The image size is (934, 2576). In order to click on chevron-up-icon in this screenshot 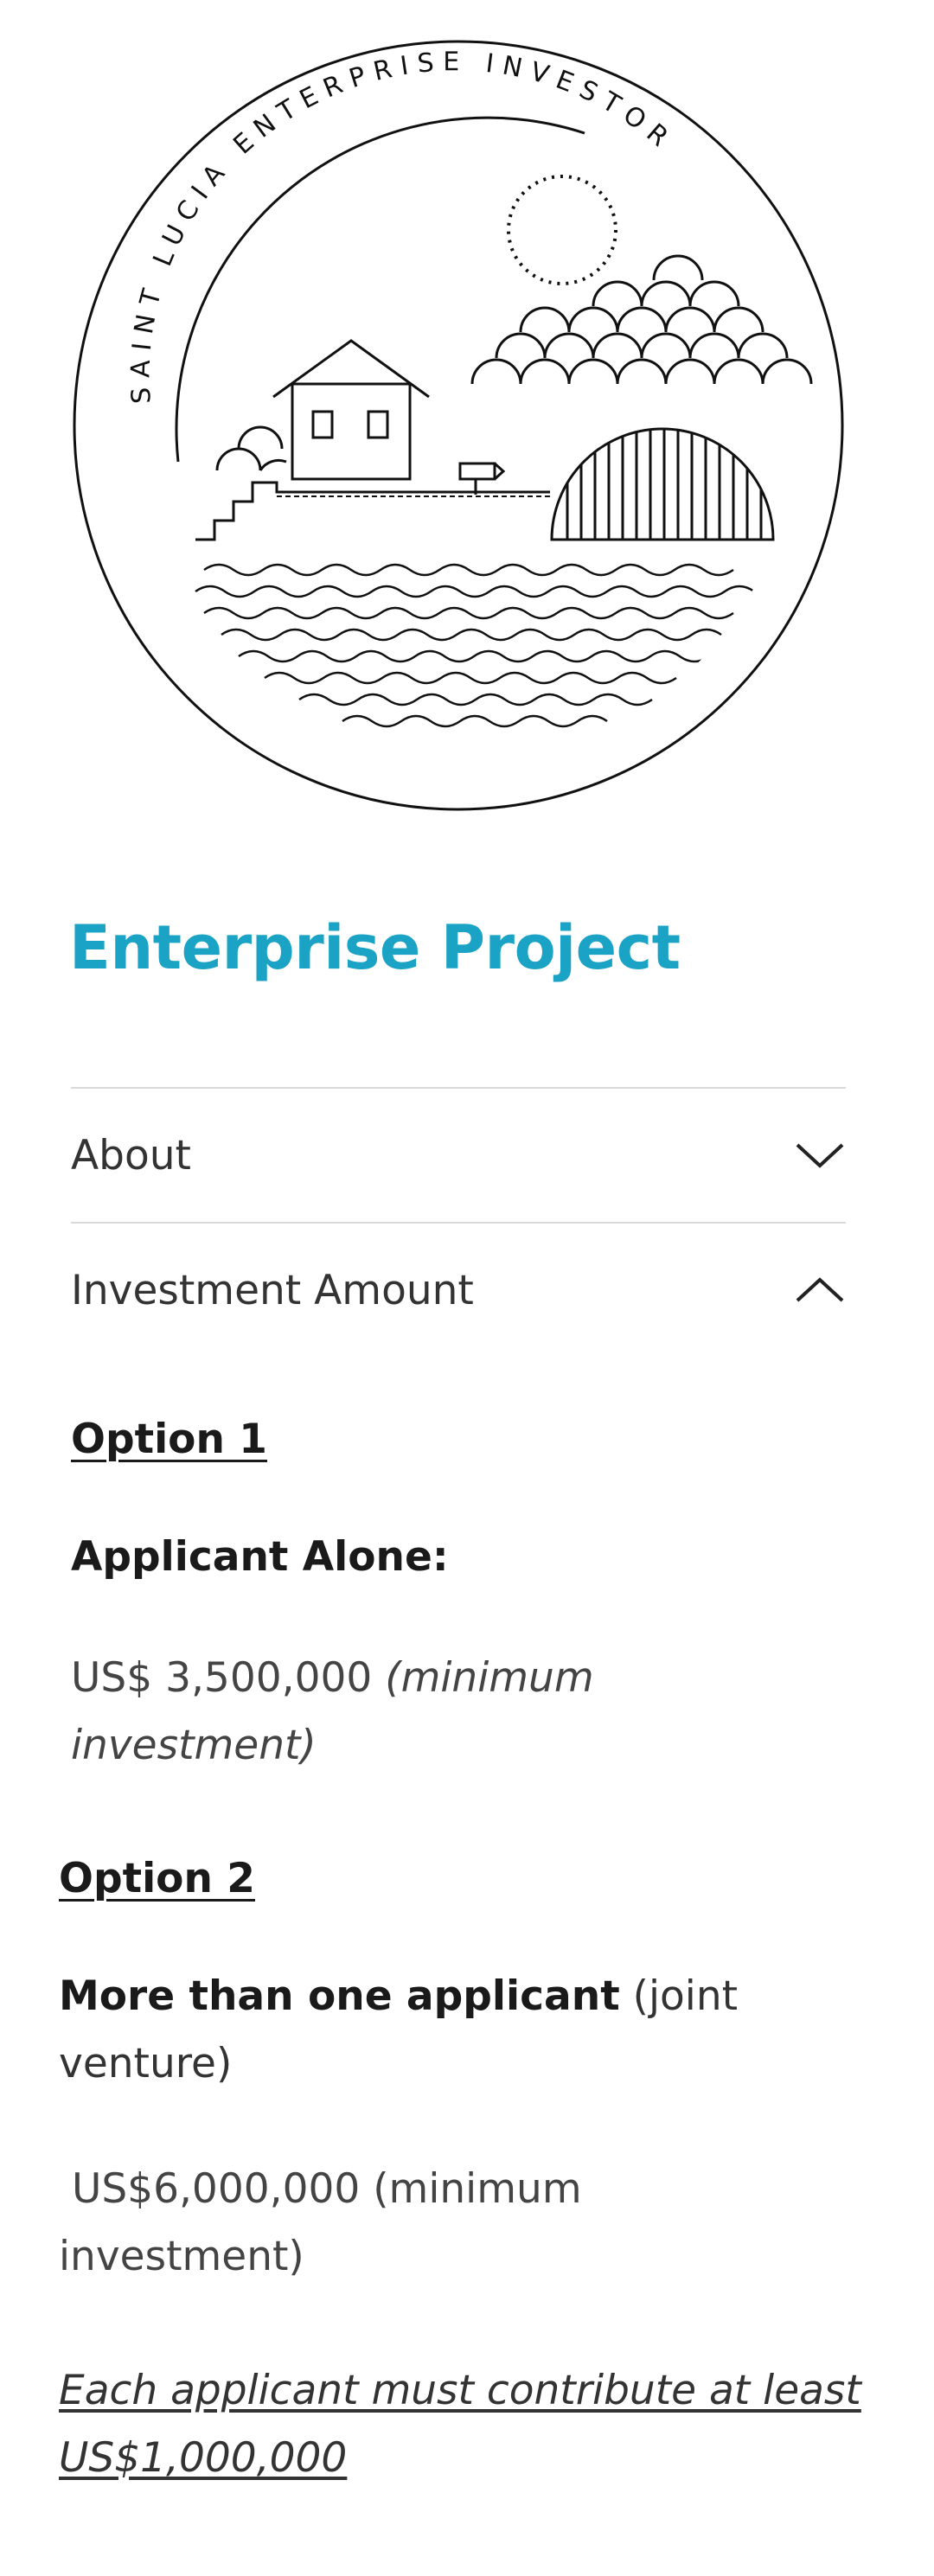, I will do `click(820, 1291)`.